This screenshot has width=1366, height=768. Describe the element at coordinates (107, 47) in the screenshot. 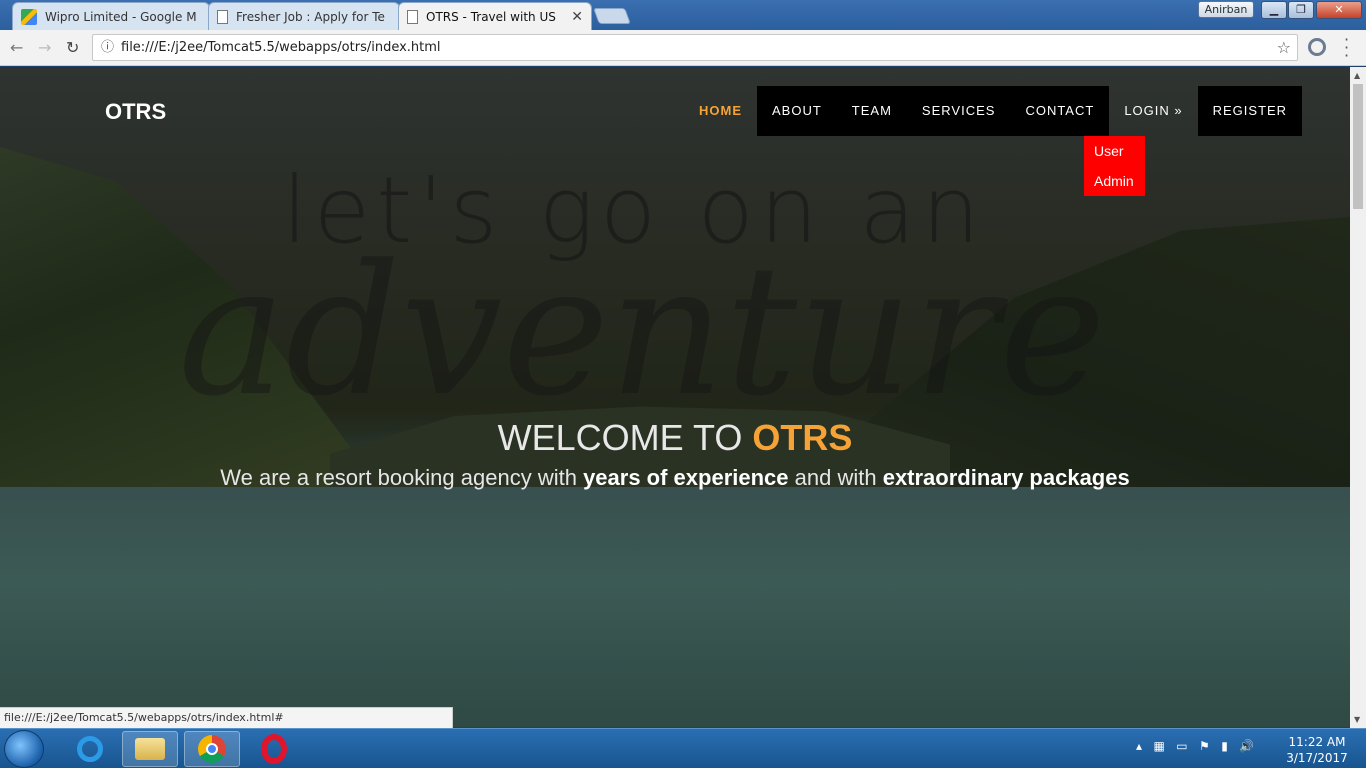

I see `info-icon: ⓘ` at that location.